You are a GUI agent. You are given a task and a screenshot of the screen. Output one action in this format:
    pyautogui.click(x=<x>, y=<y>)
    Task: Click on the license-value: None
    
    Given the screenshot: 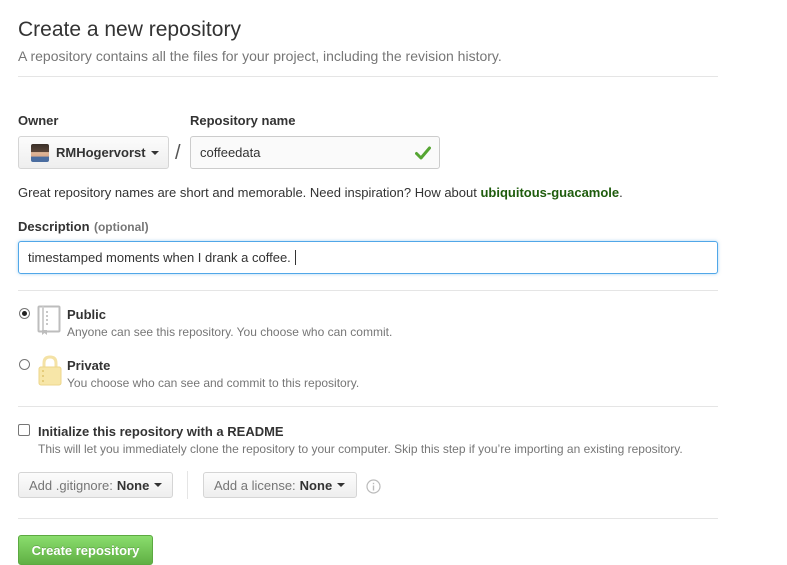 What is the action you would take?
    pyautogui.click(x=316, y=485)
    